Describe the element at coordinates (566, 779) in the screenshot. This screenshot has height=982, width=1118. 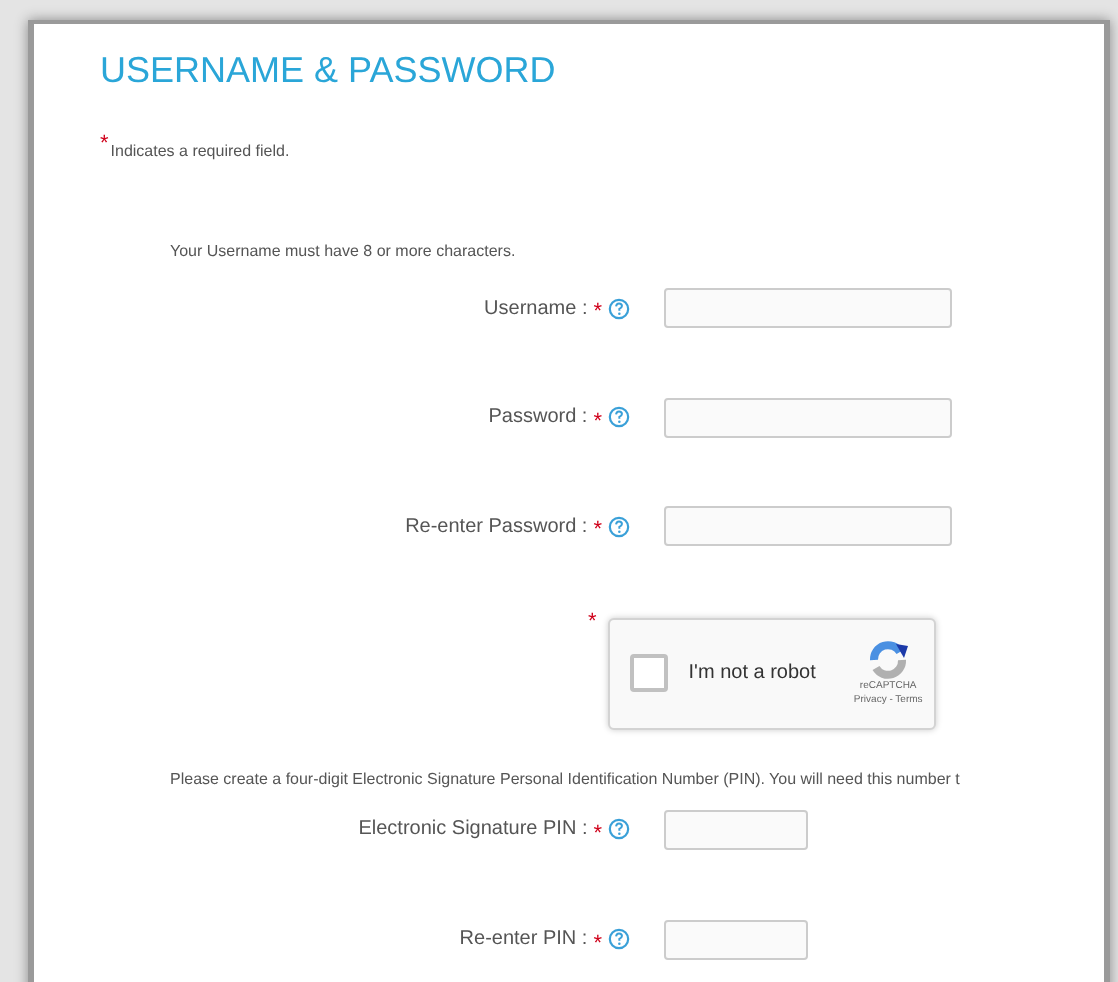
I see `pin-note: Please create a four-digit Electronic Signature Personal Identification Number (PIN). You will need this number t` at that location.